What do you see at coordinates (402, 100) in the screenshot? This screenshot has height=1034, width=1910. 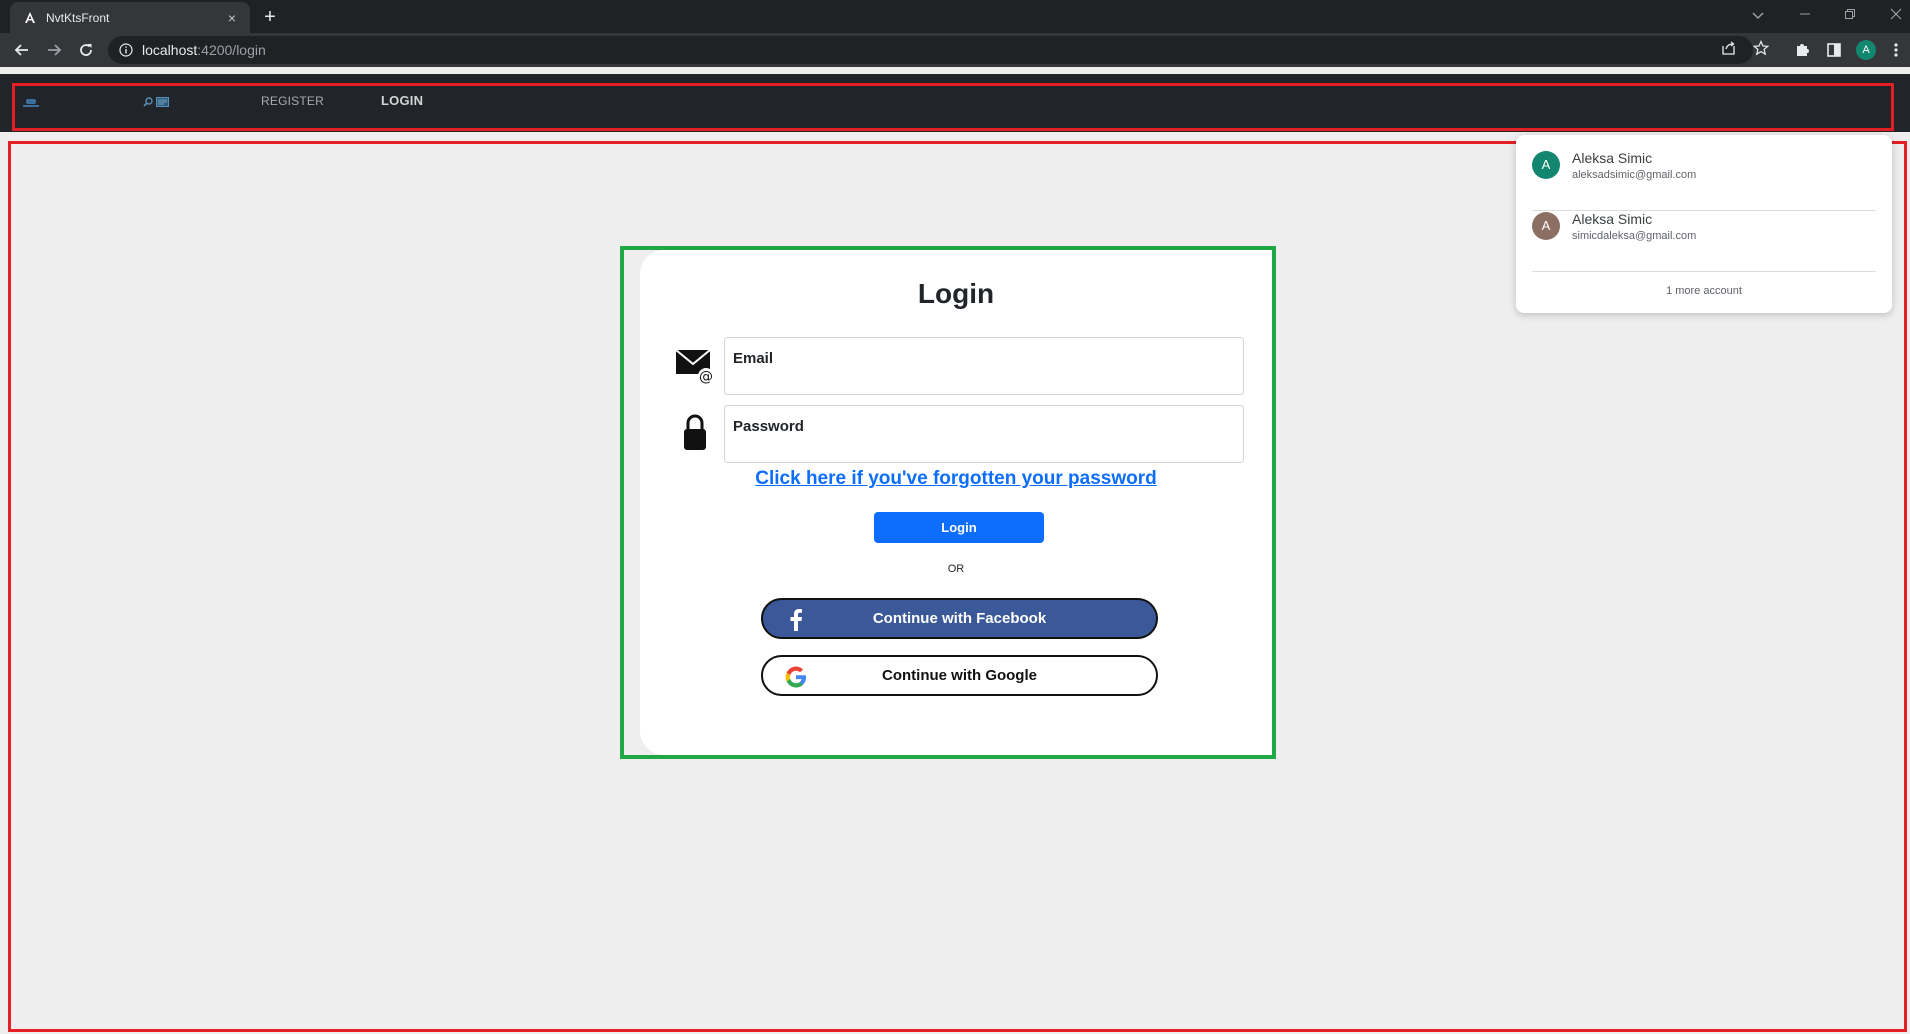 I see `nav-login-link: LOGIN` at bounding box center [402, 100].